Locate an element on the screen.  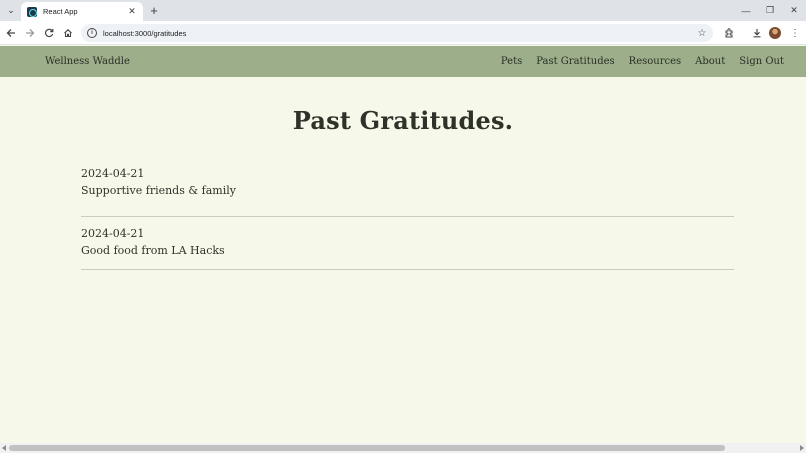
profile-avatar is located at coordinates (775, 33).